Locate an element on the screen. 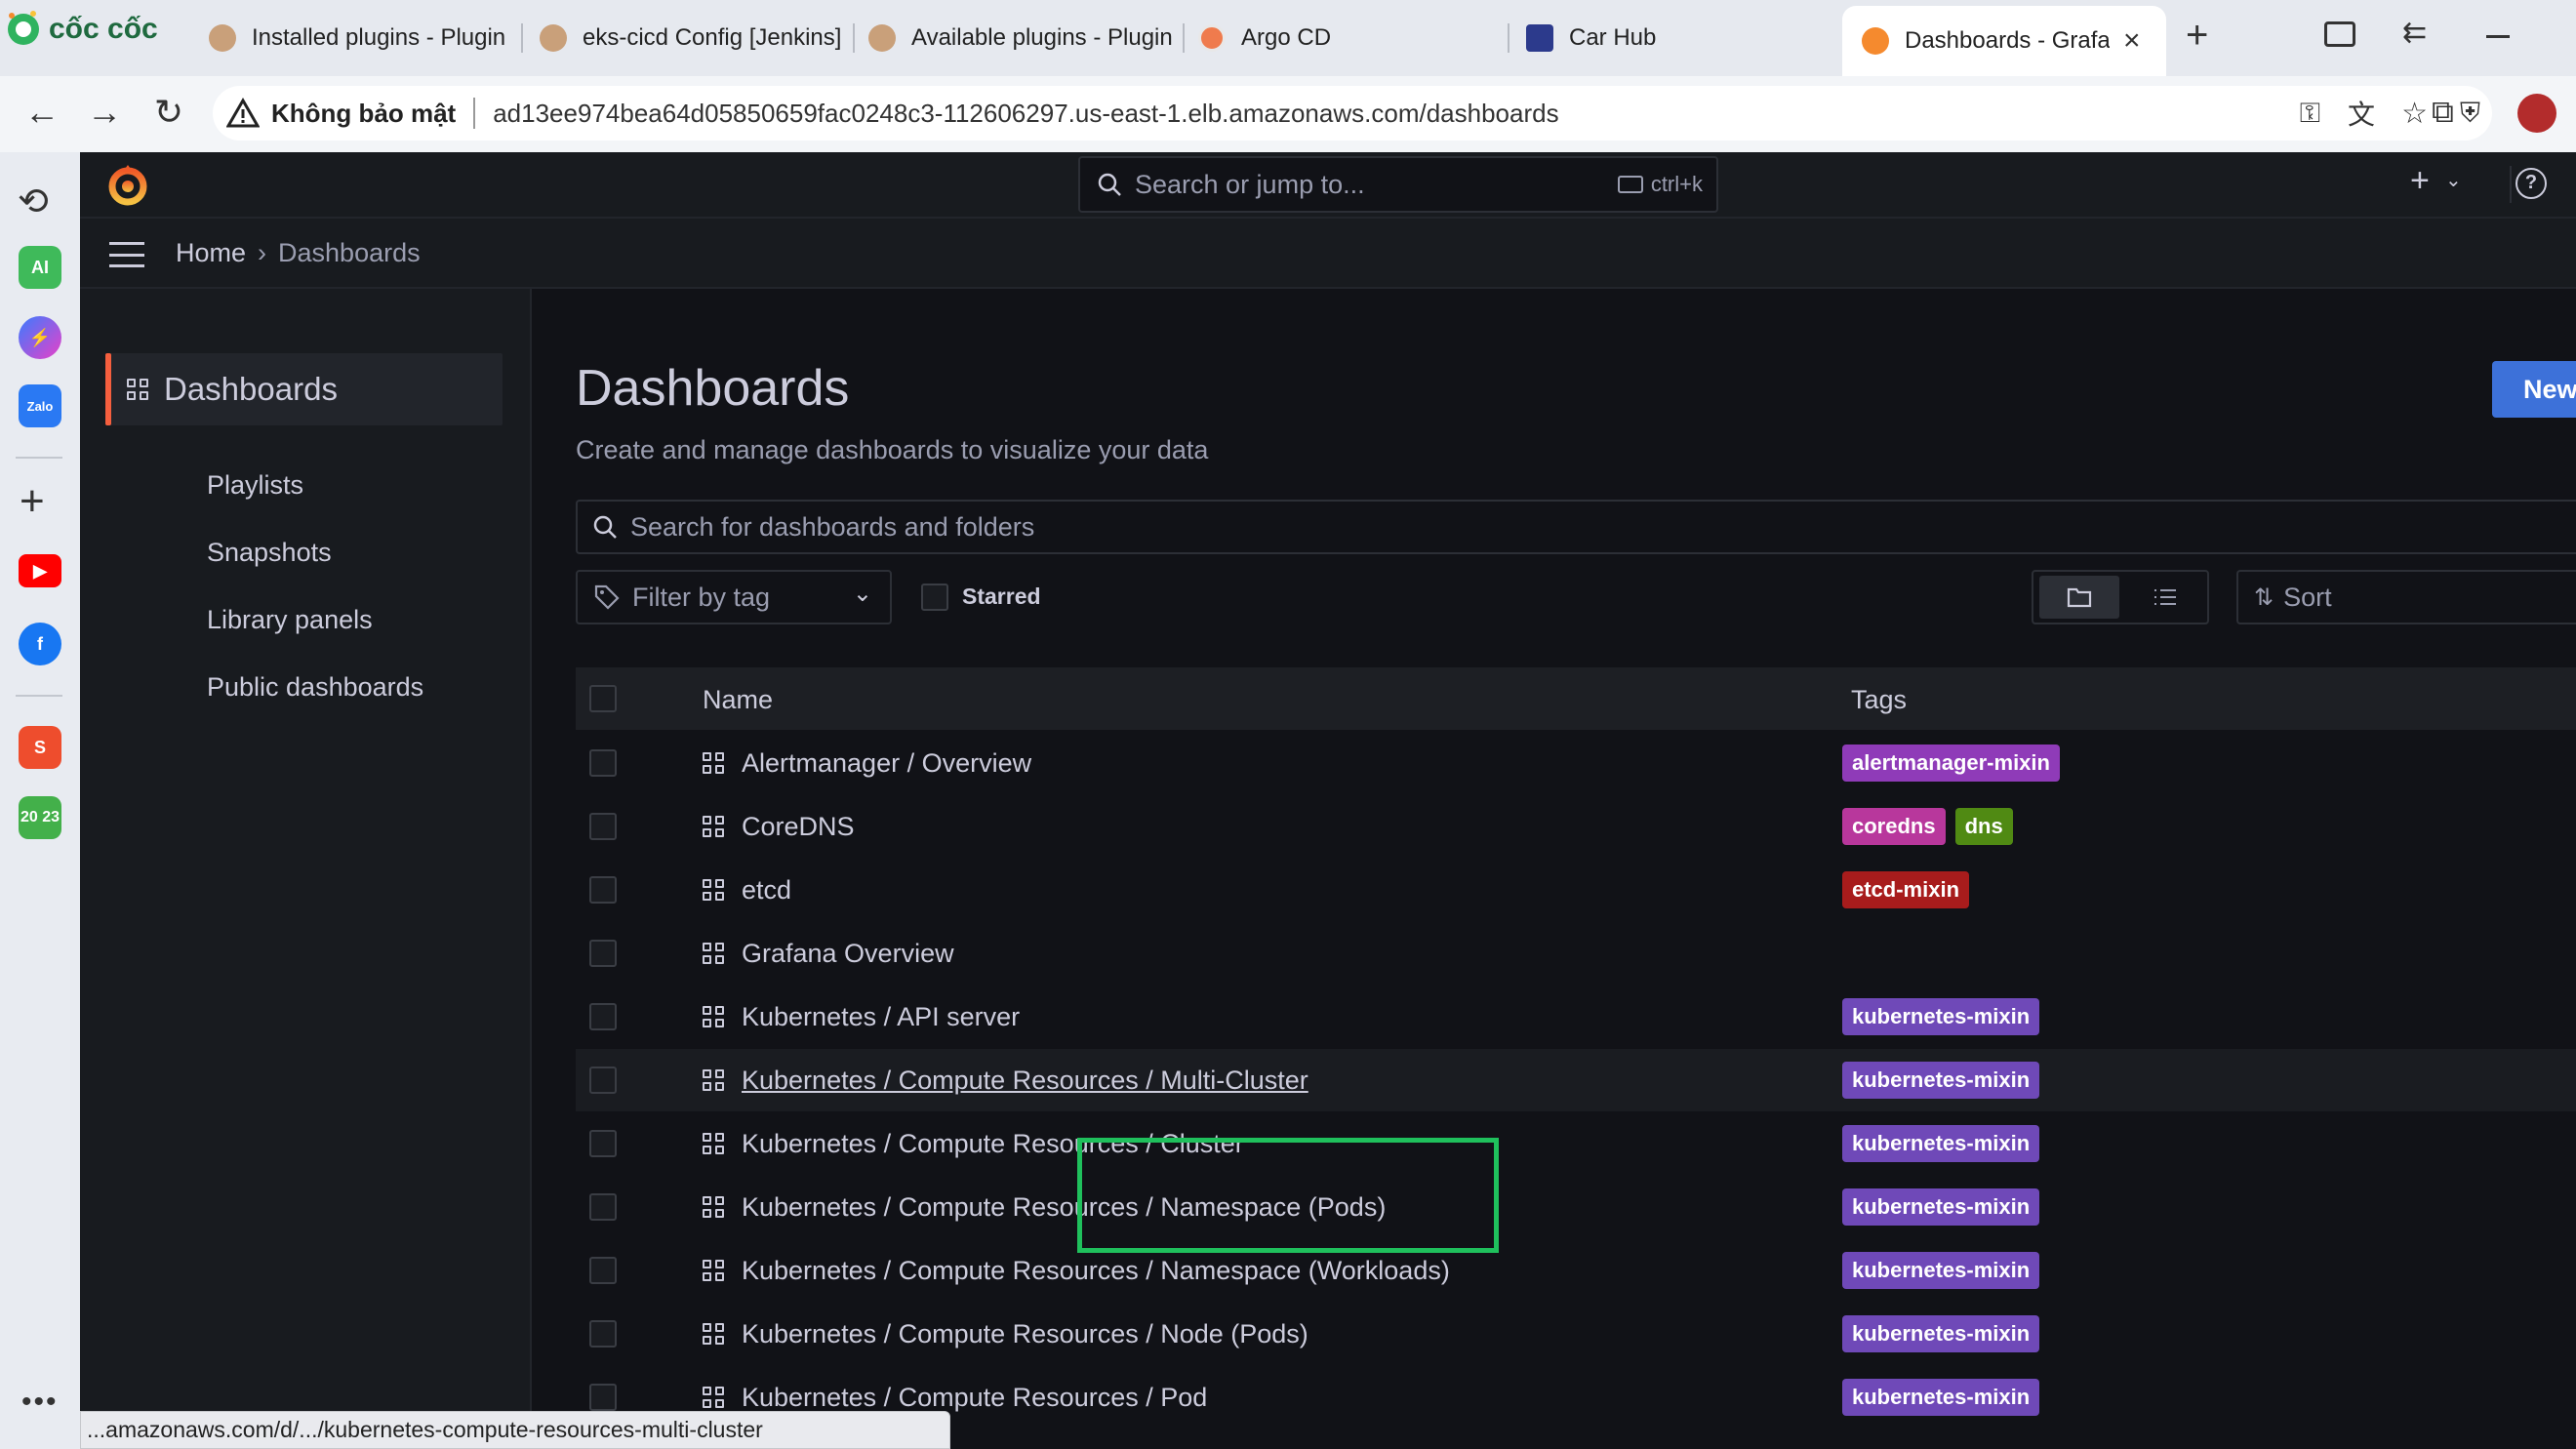 Image resolution: width=2576 pixels, height=1449 pixels. dashboard-link: etcd is located at coordinates (766, 890).